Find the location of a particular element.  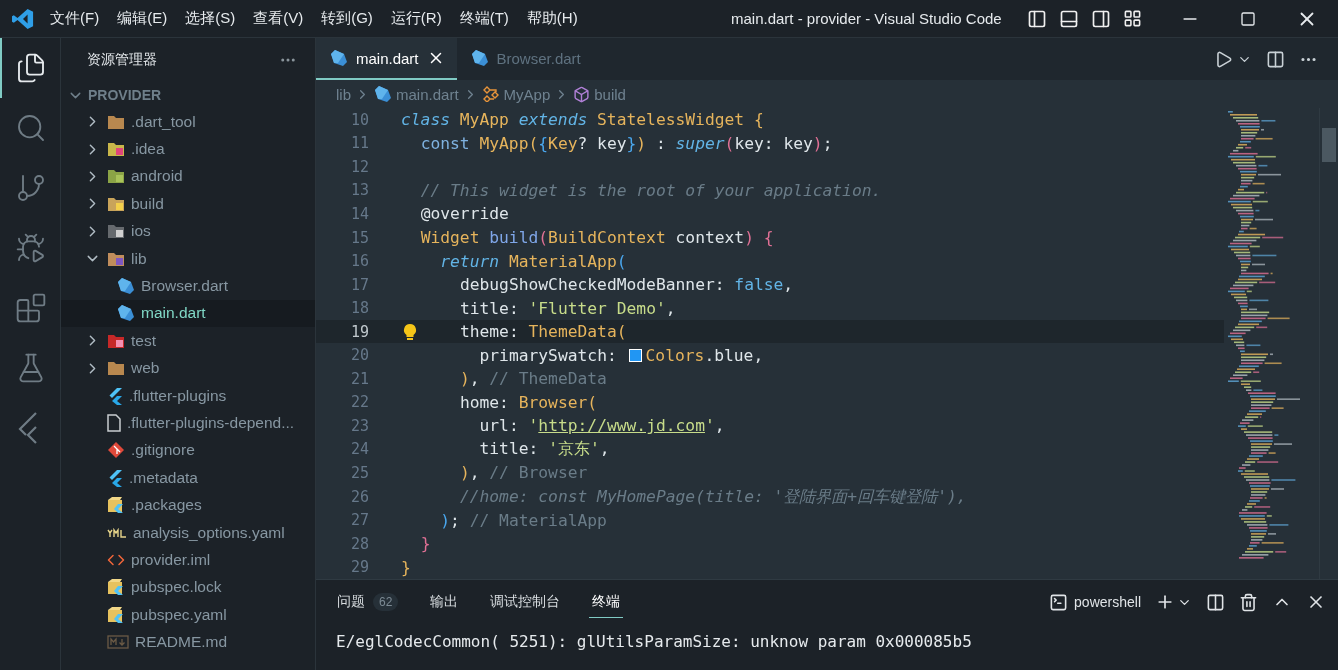

panel-tab: 问题 62 is located at coordinates (368, 602).